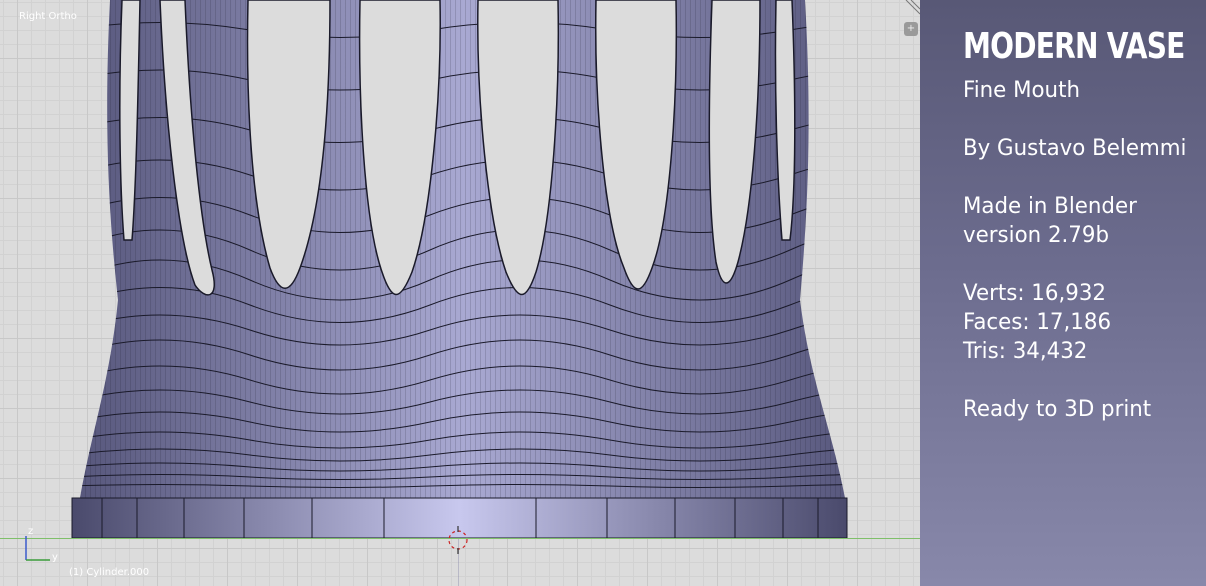  Describe the element at coordinates (912, 7) in the screenshot. I see `region-corner-handle` at that location.